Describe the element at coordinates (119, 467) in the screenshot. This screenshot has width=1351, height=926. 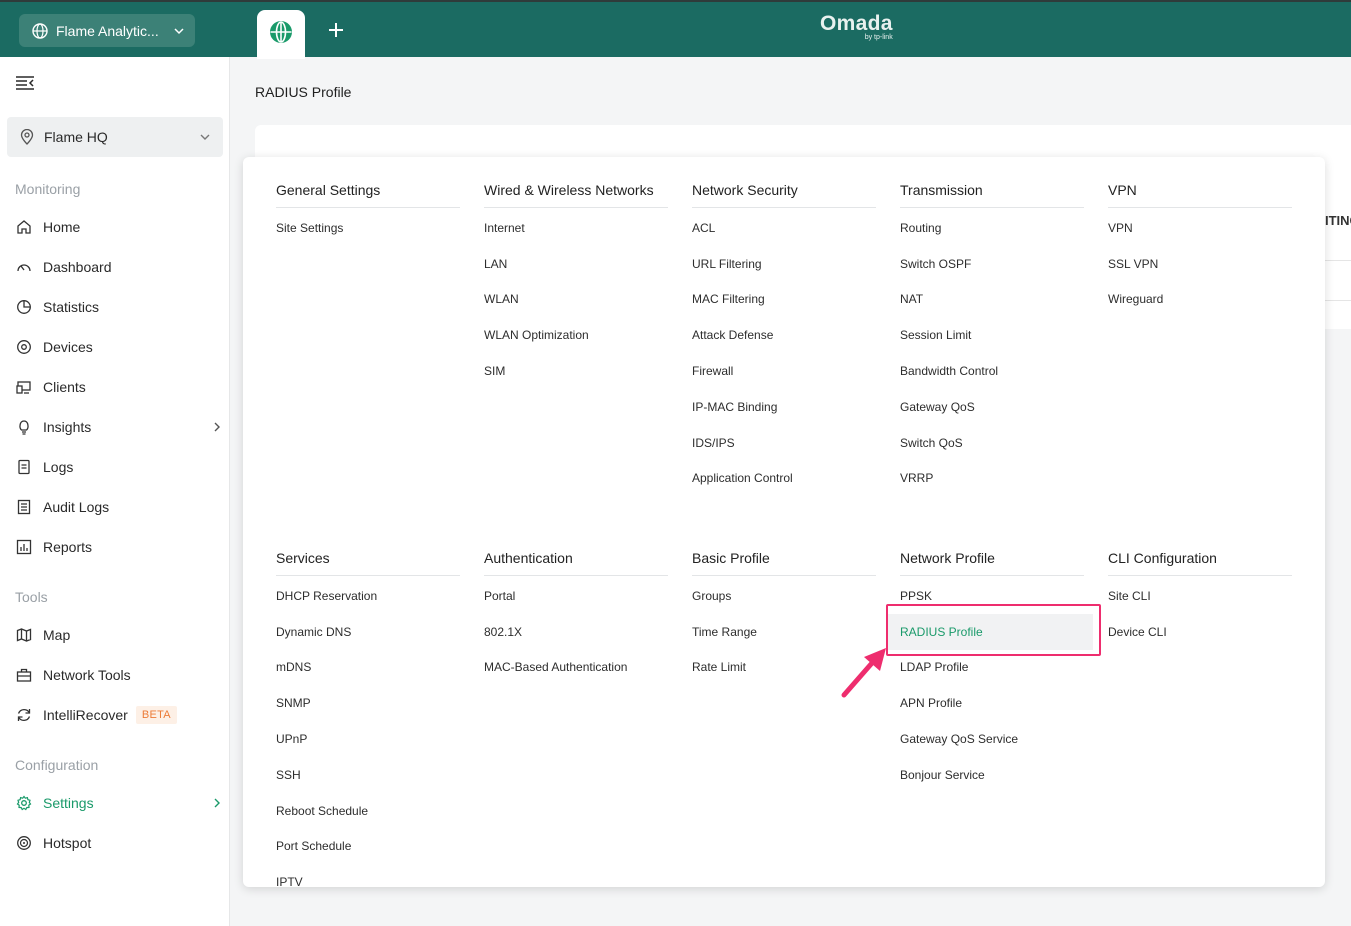
I see `sidebar-item-logs: Logs` at that location.